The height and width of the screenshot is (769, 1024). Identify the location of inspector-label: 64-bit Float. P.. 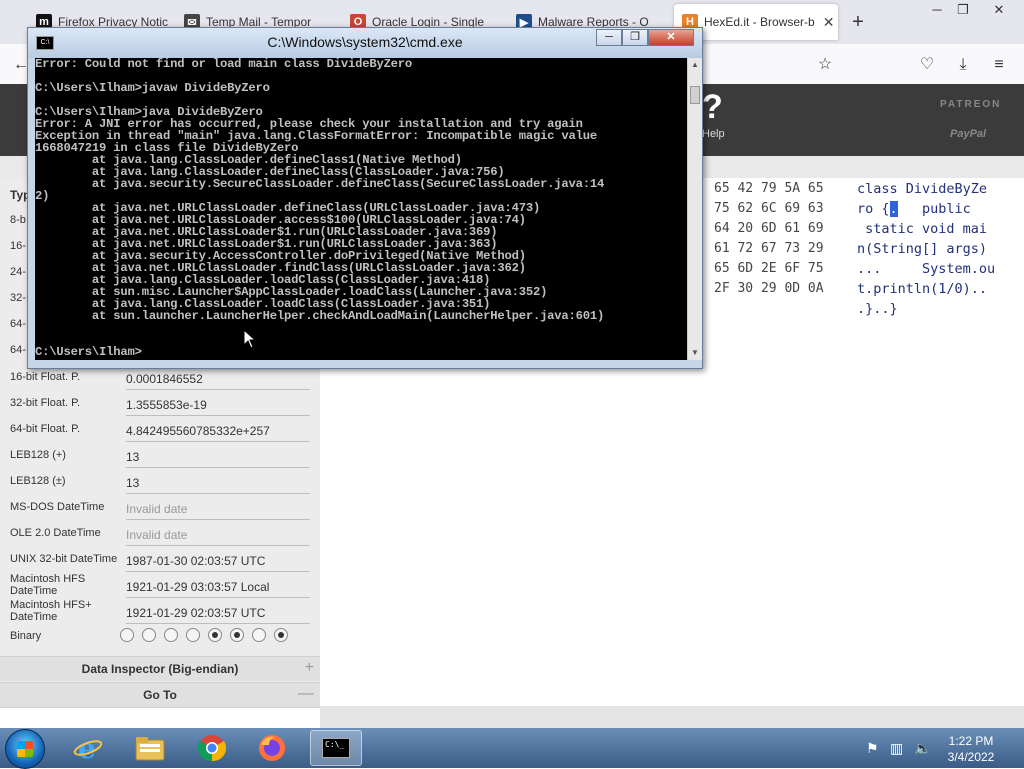
(45, 429).